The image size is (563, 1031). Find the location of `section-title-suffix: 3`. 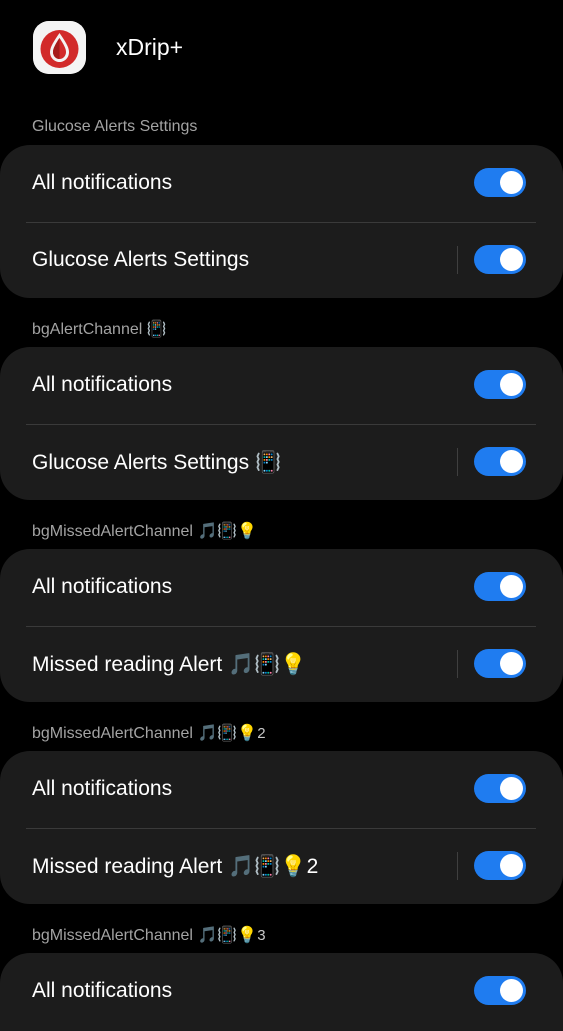

section-title-suffix: 3 is located at coordinates (261, 935).